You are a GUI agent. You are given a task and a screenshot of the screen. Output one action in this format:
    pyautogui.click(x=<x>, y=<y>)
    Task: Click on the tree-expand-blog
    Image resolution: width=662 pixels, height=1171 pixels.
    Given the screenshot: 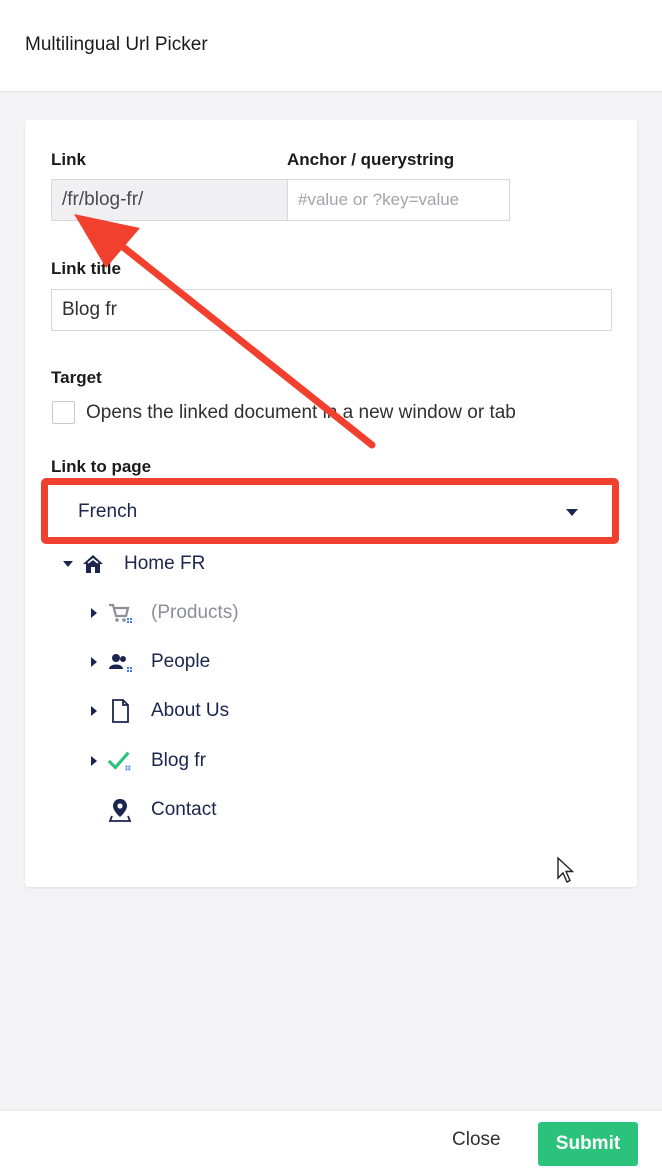 What is the action you would take?
    pyautogui.click(x=94, y=761)
    